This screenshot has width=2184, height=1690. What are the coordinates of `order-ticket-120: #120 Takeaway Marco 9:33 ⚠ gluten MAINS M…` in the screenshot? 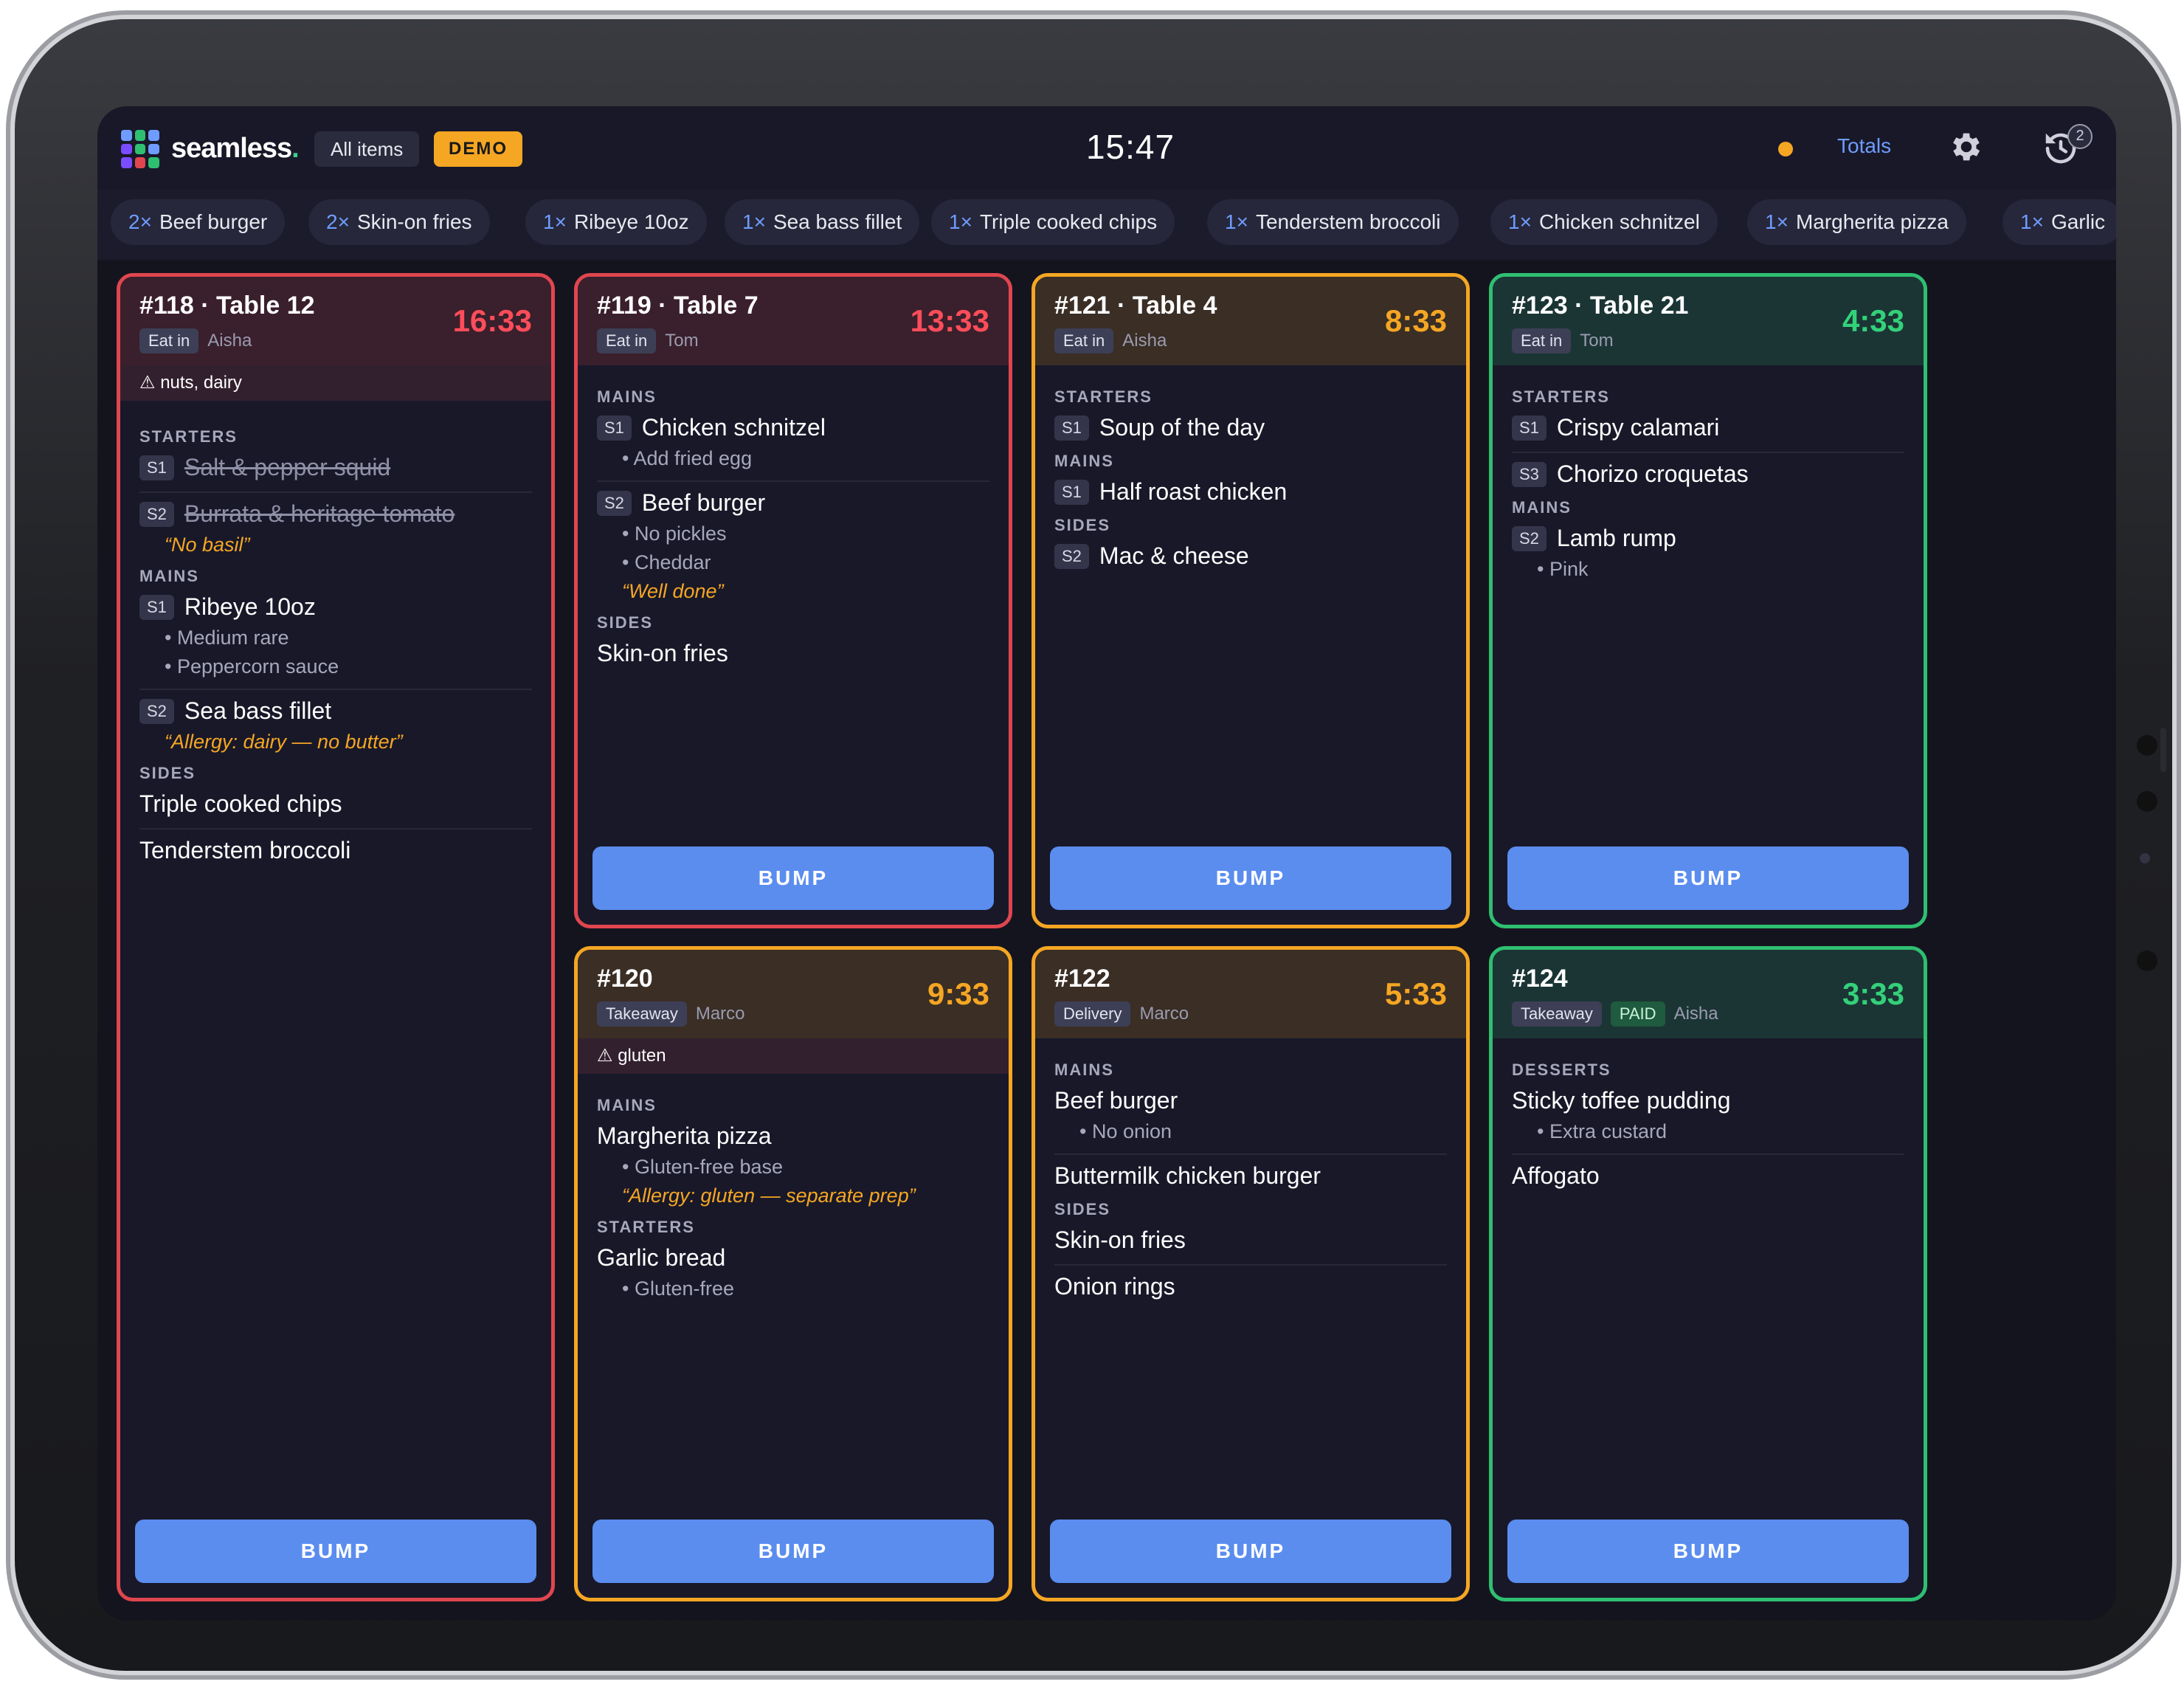 It's located at (793, 1273).